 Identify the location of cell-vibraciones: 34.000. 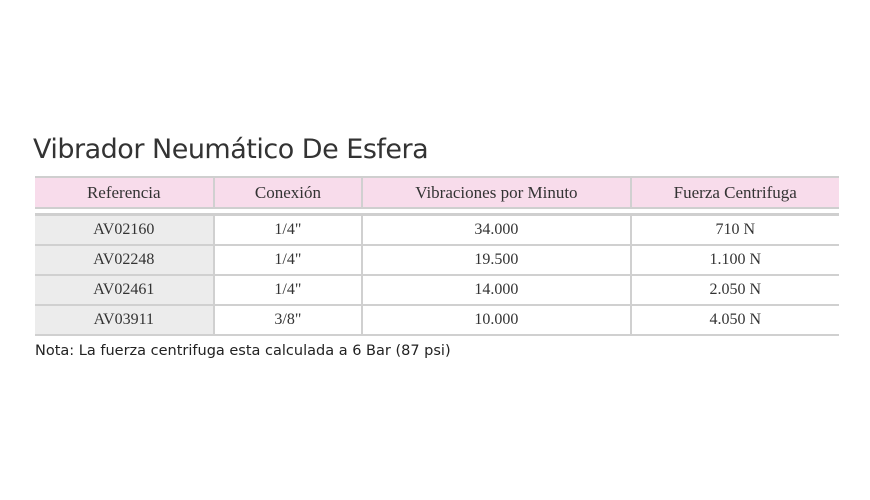
(496, 230).